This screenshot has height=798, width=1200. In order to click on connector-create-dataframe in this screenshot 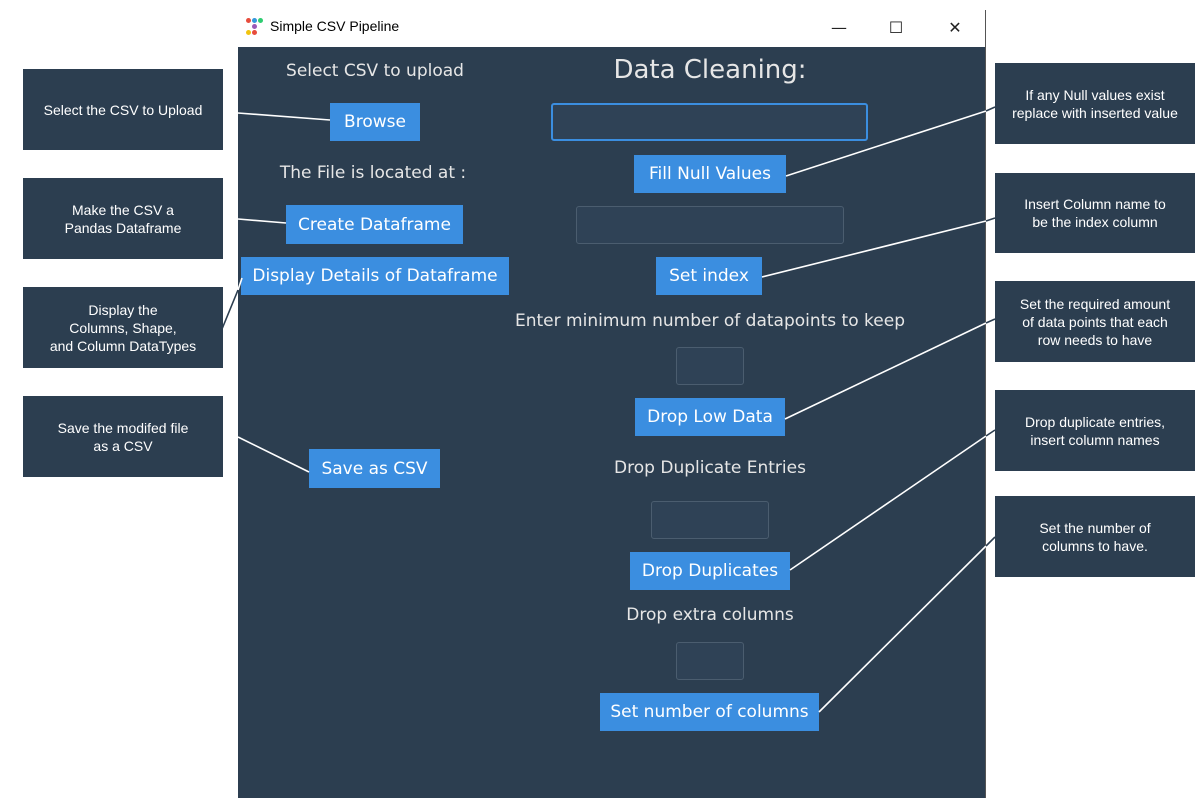, I will do `click(262, 221)`.